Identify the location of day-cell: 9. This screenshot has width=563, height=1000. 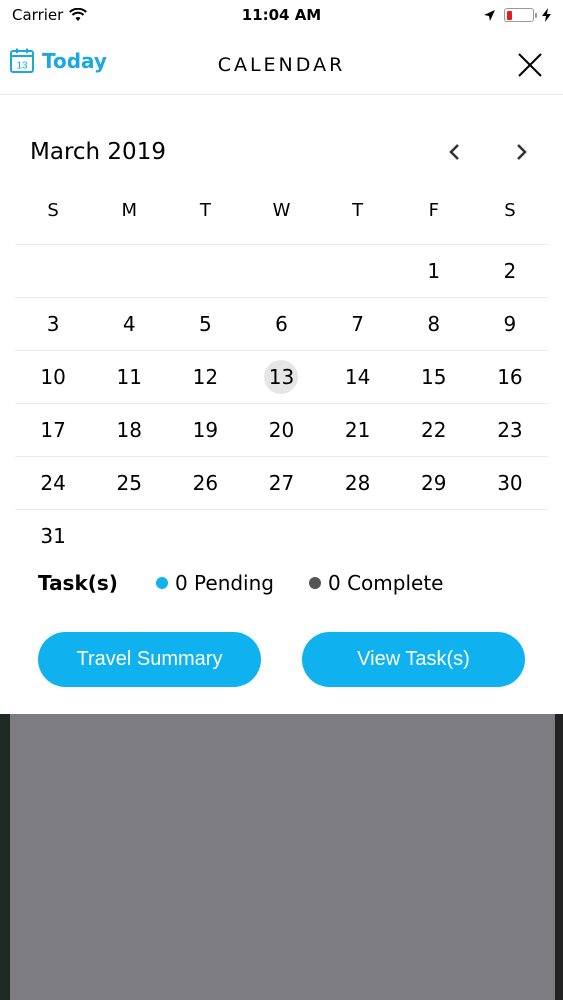
(510, 324).